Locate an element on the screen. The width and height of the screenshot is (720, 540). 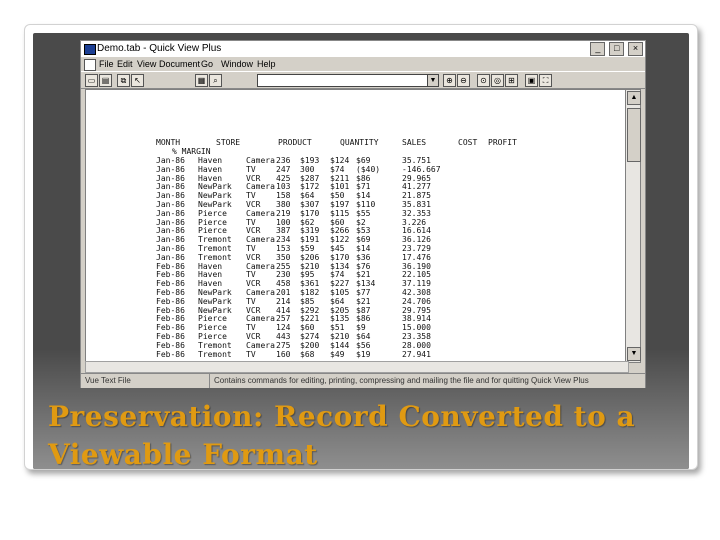
open-icon: ▭ is located at coordinates (91, 80).